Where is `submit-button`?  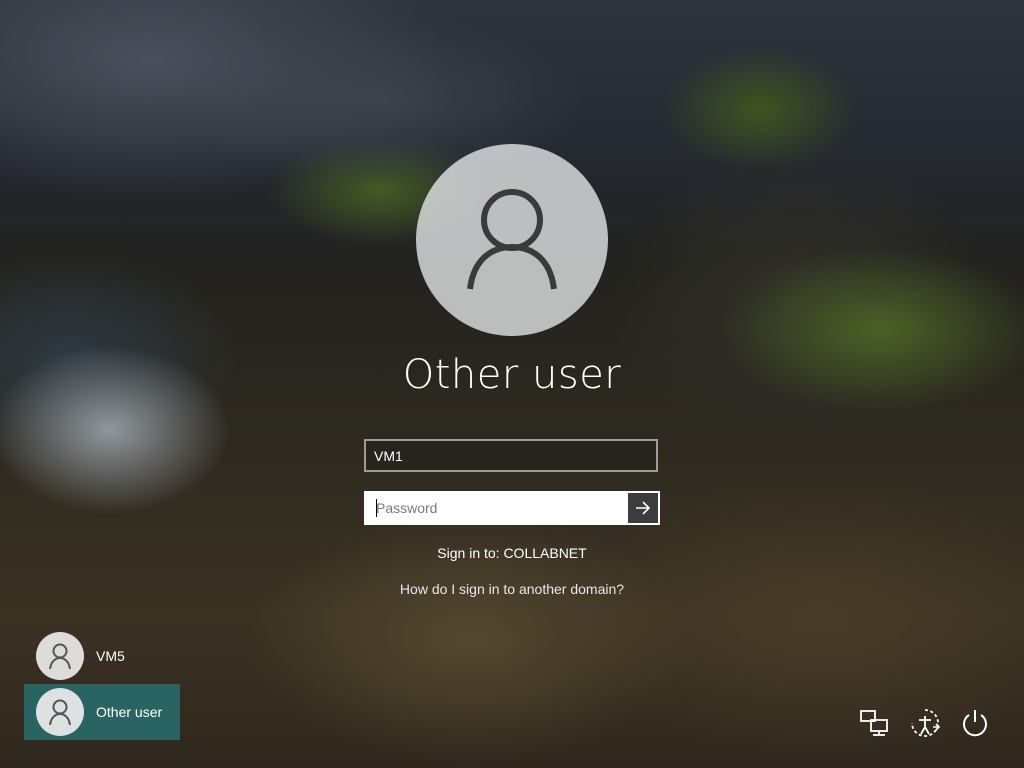
submit-button is located at coordinates (643, 508).